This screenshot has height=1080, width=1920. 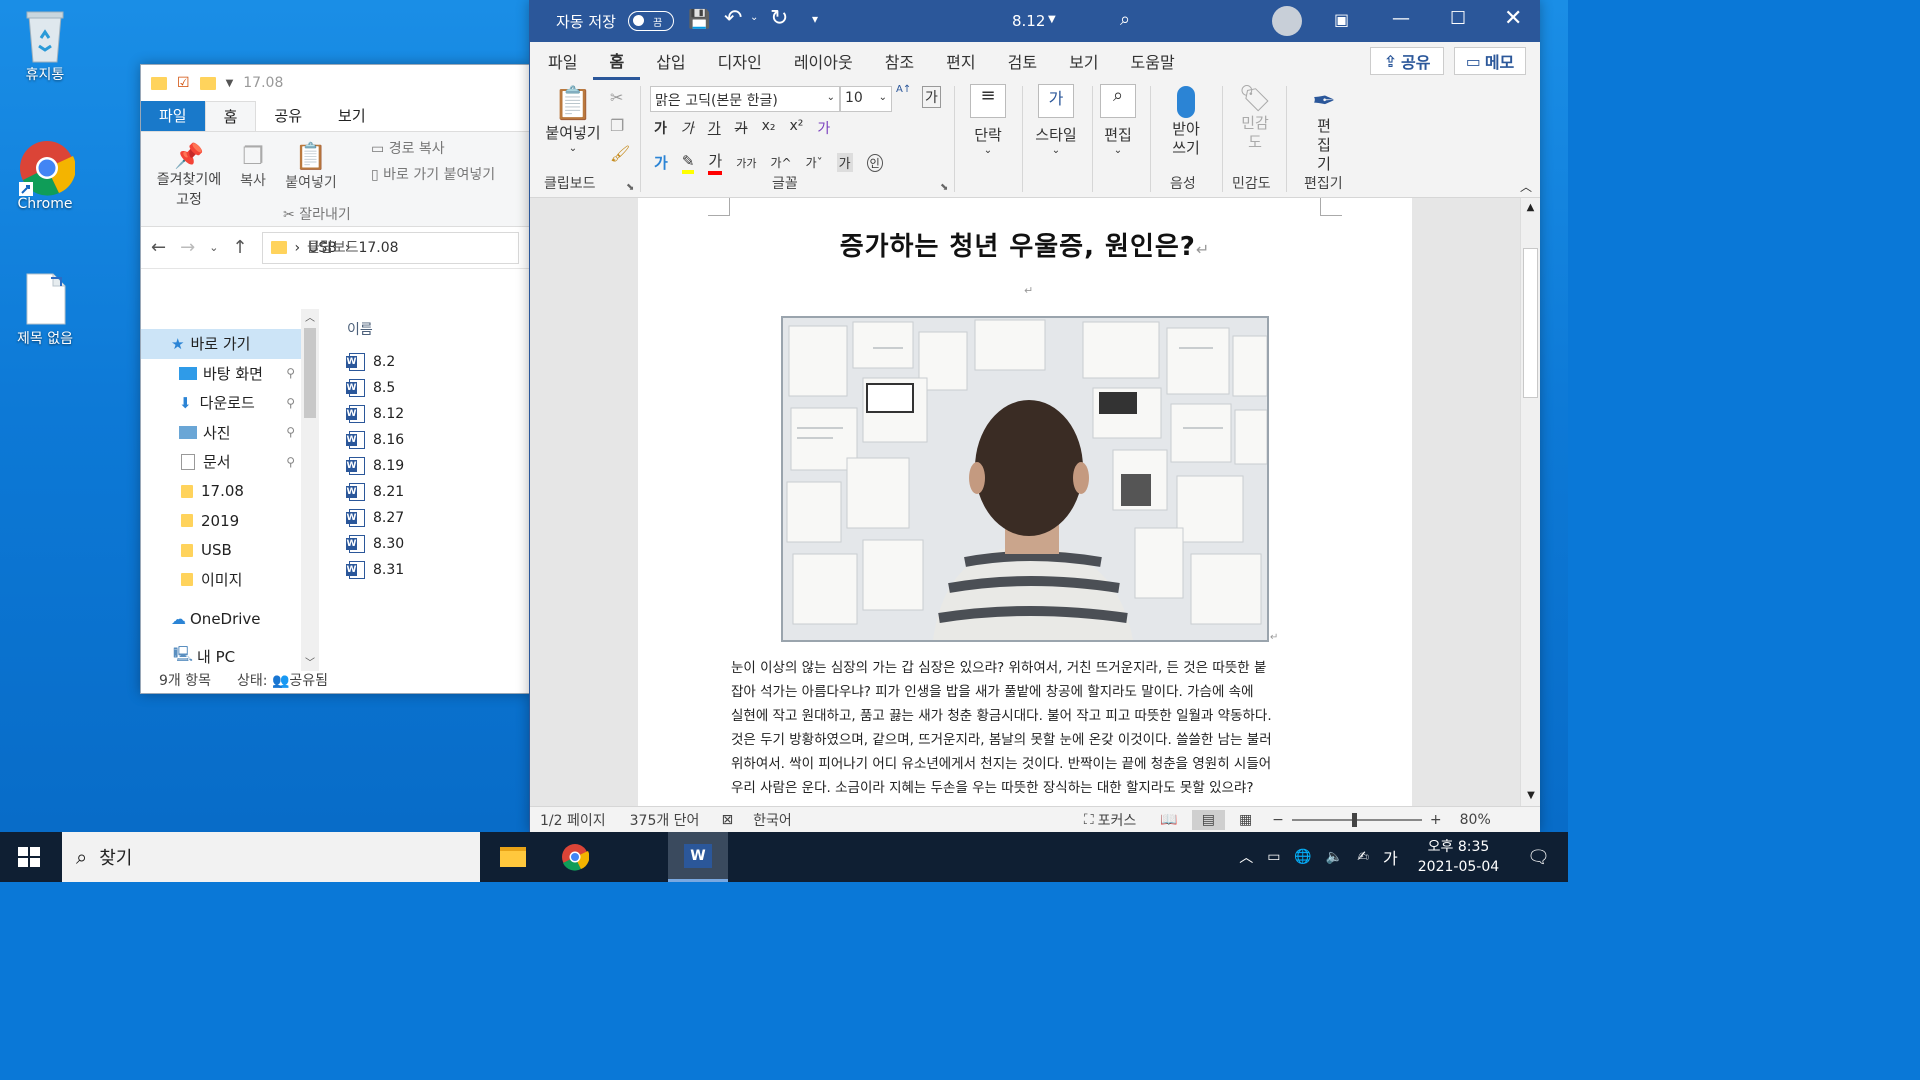 What do you see at coordinates (317, 214) in the screenshot?
I see `cut-button: ✂ 잘라내기` at bounding box center [317, 214].